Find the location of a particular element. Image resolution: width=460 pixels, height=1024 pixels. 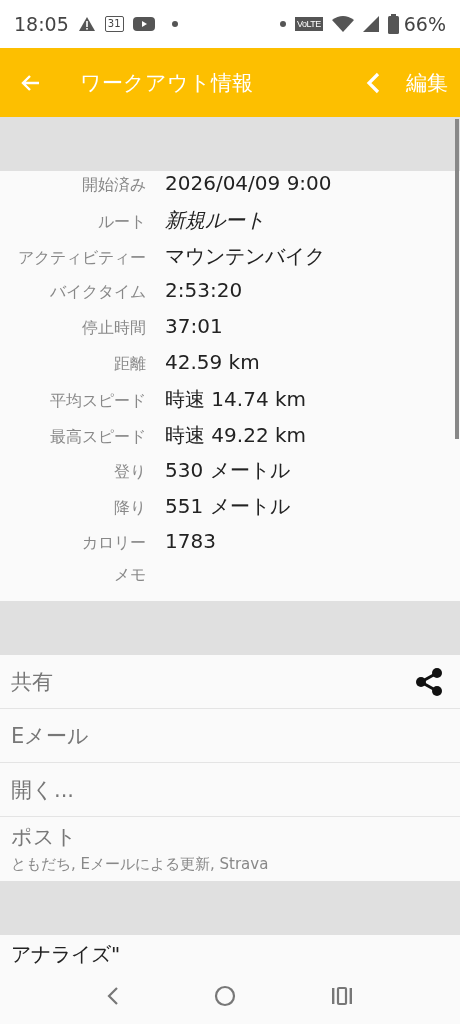

home-circle-icon is located at coordinates (225, 996).